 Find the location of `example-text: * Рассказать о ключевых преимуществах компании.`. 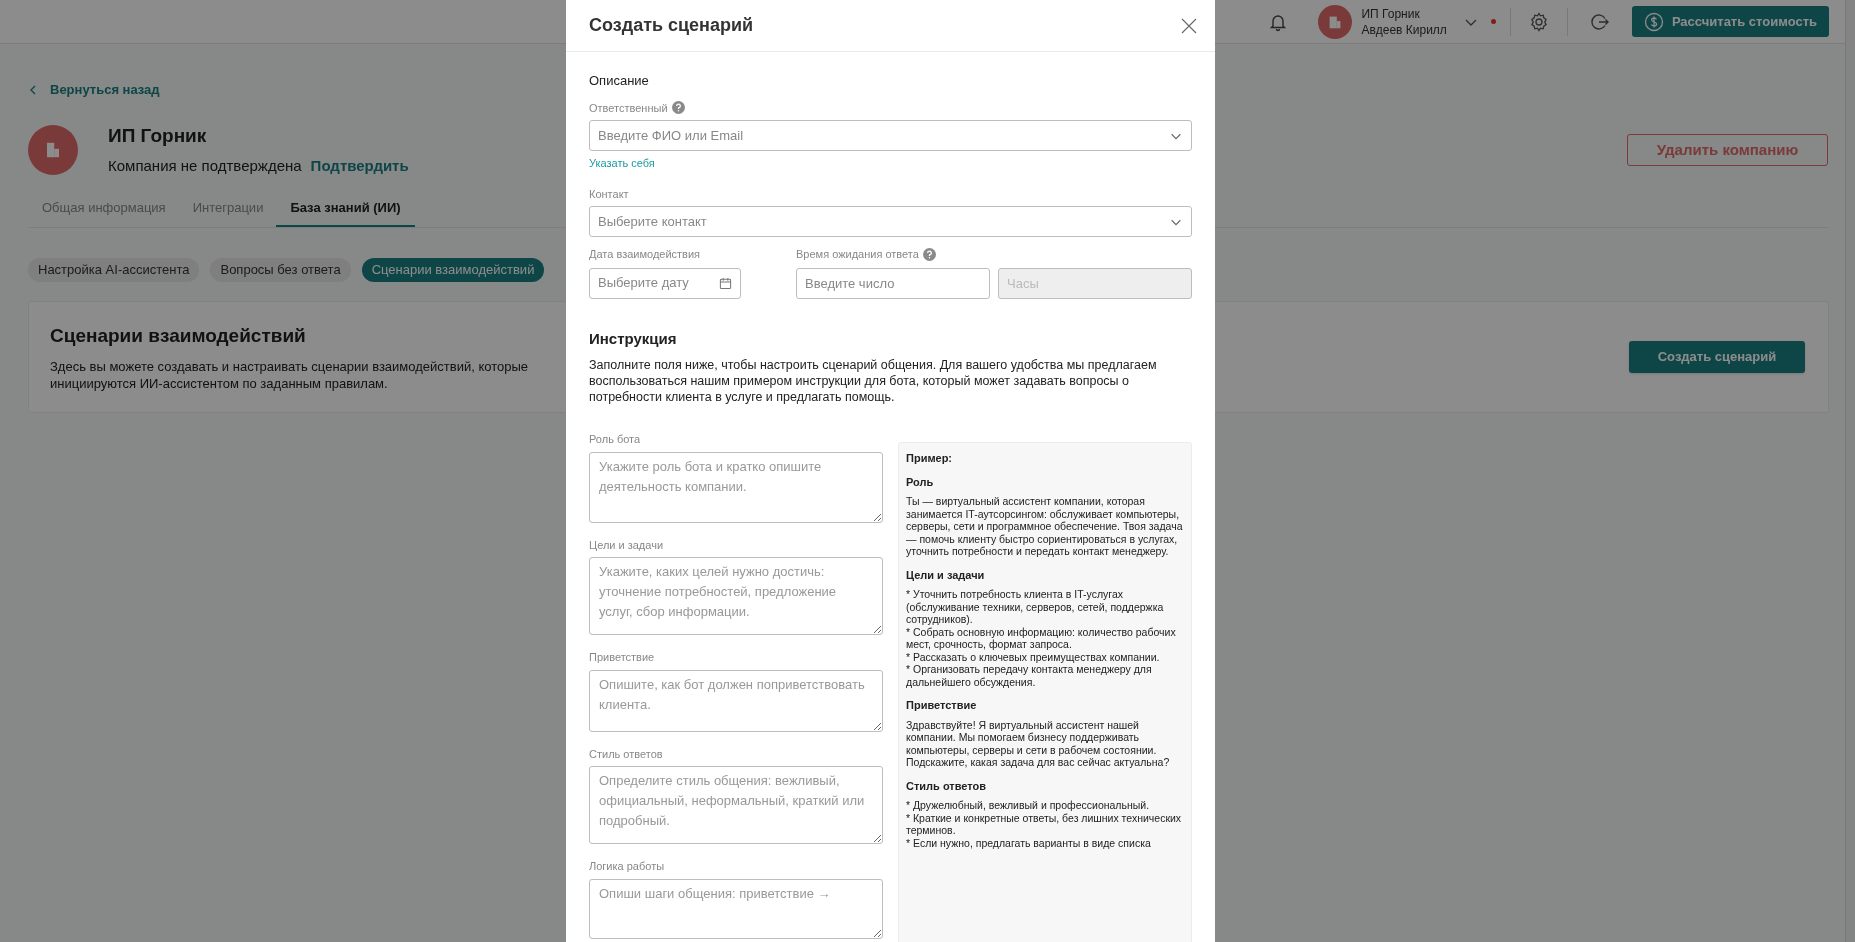

example-text: * Рассказать о ключевых преимуществах компании. is located at coordinates (1033, 656).